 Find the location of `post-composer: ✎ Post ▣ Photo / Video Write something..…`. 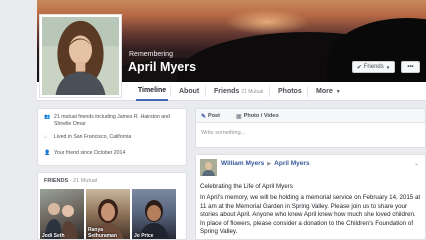

post-composer: ✎ Post ▣ Photo / Video Write something..… is located at coordinates (310, 128).